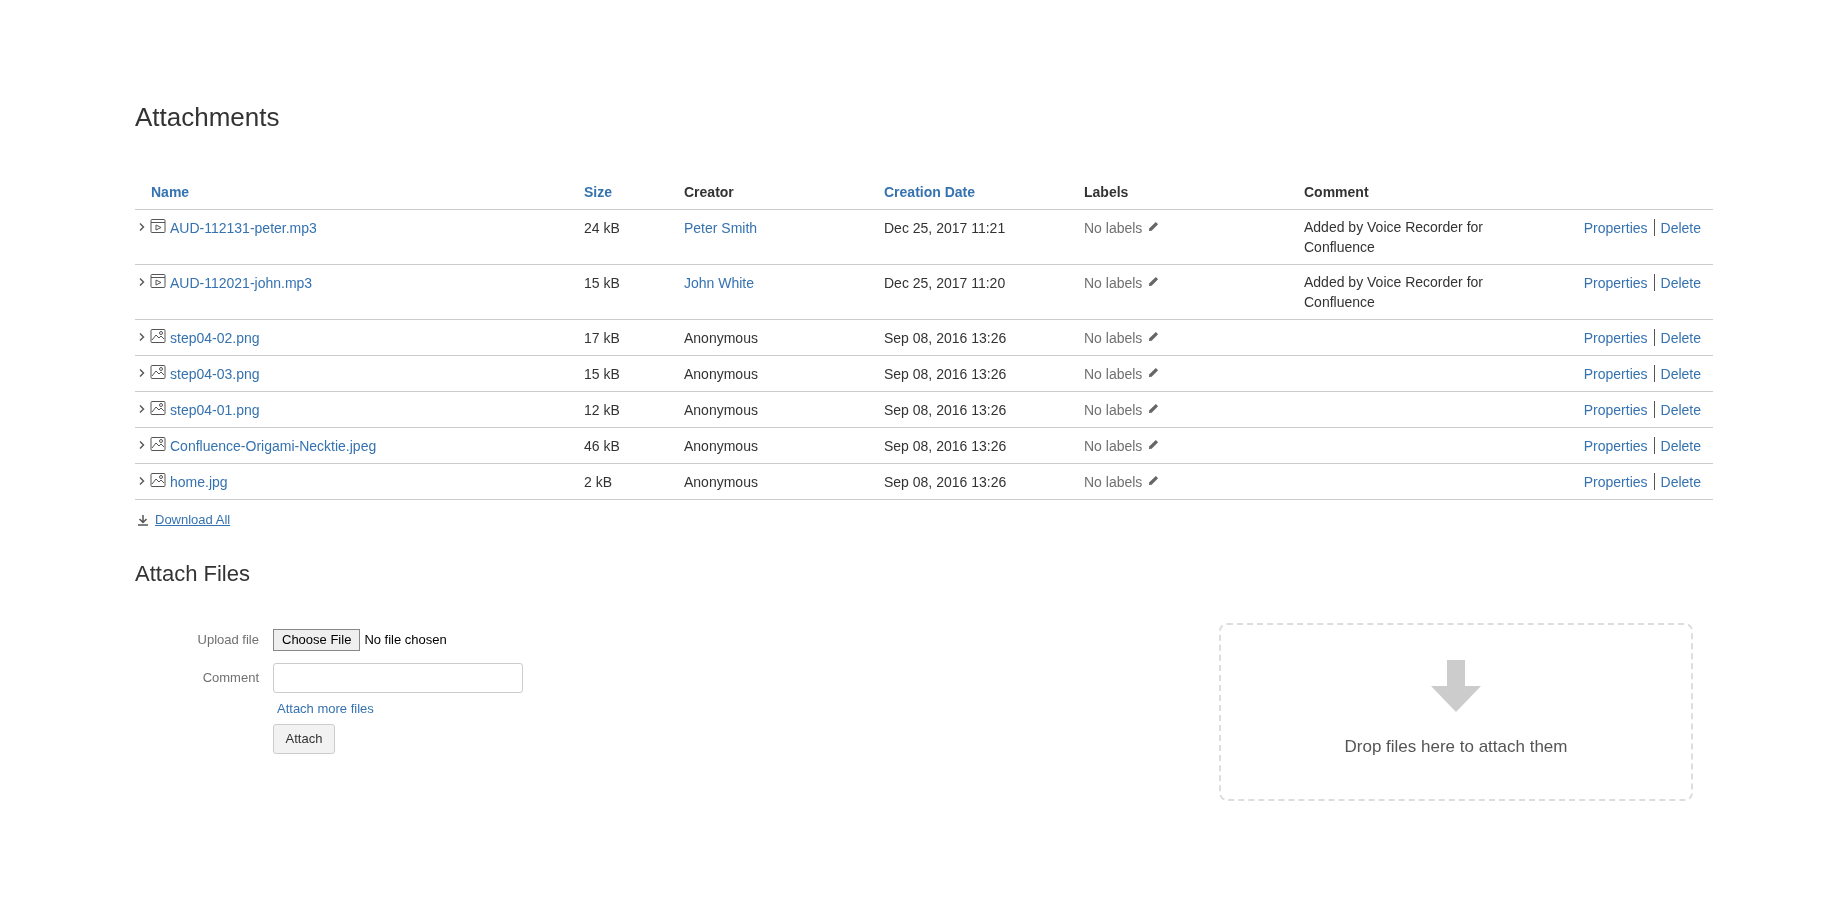 The height and width of the screenshot is (900, 1840). What do you see at coordinates (1456, 746) in the screenshot?
I see `drop-hint-text: Drop files here to attach them` at bounding box center [1456, 746].